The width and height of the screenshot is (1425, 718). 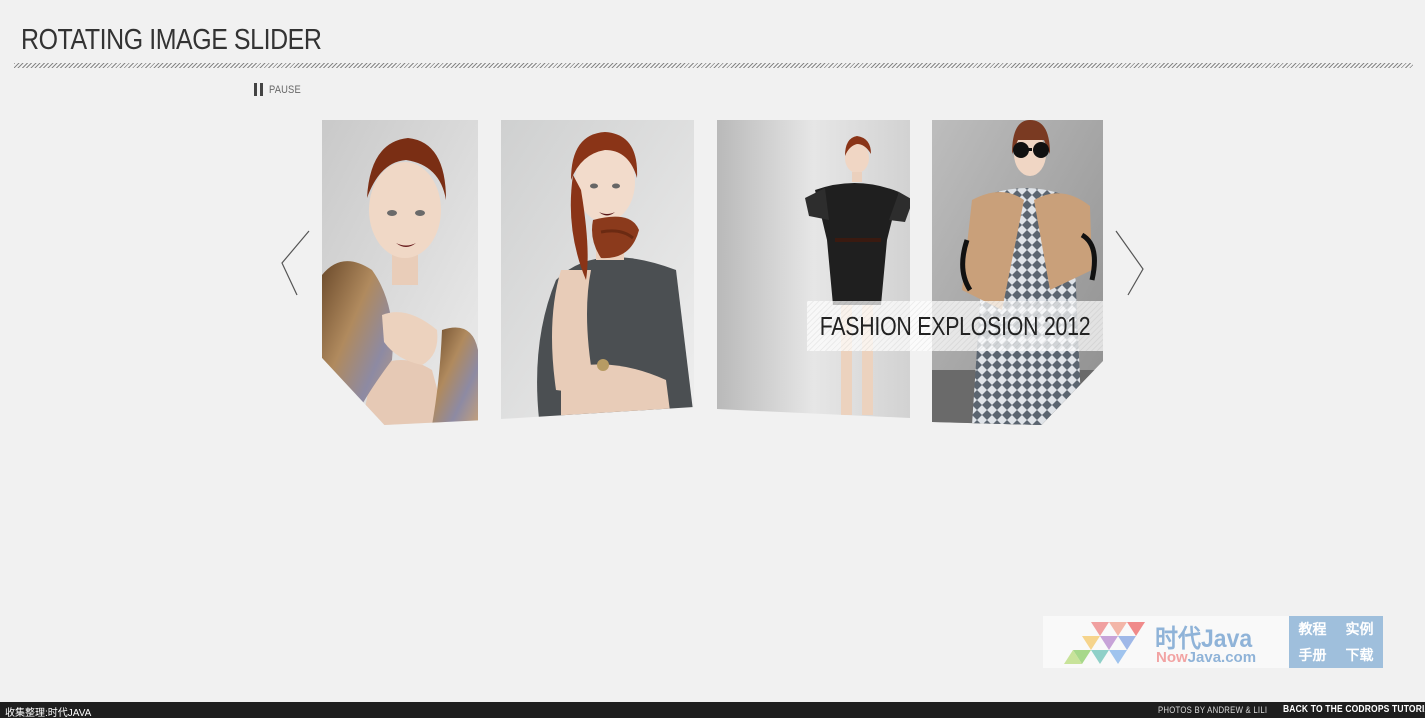 I want to click on watermark-tag: 实例, so click(x=1359, y=629).